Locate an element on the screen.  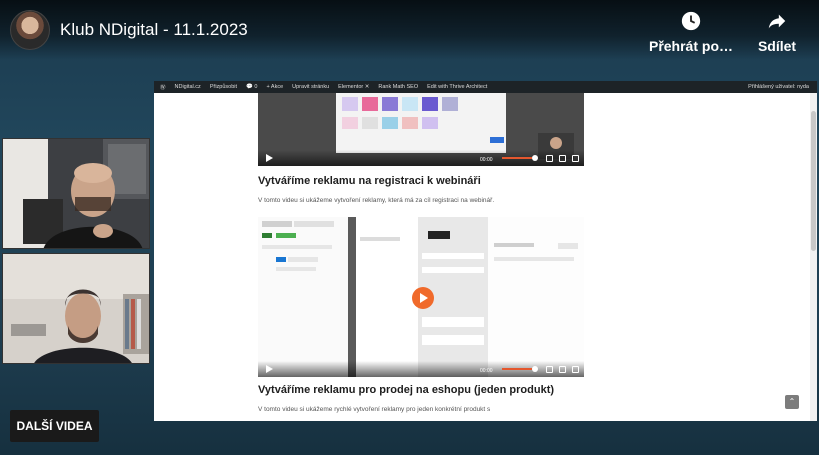
participant-1-image is located at coordinates (76, 193).